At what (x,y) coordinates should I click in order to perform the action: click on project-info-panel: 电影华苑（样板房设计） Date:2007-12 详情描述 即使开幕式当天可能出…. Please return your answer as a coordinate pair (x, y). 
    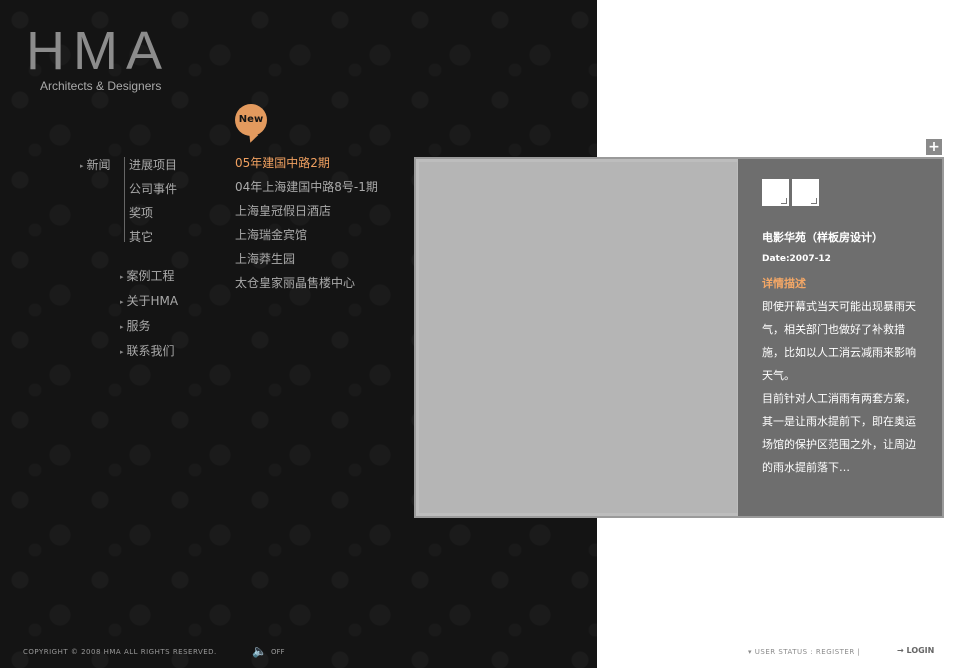
    Looking at the image, I should click on (840, 337).